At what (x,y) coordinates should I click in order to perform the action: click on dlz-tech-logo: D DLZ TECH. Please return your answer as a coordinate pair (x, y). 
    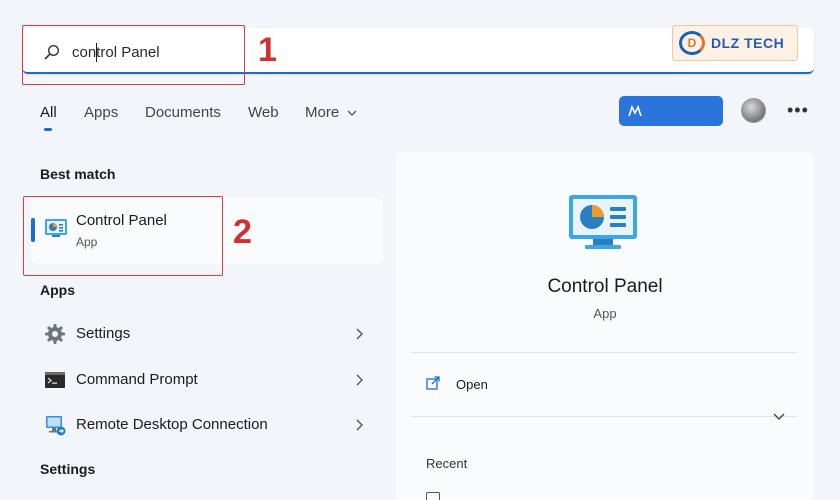
    Looking at the image, I should click on (735, 43).